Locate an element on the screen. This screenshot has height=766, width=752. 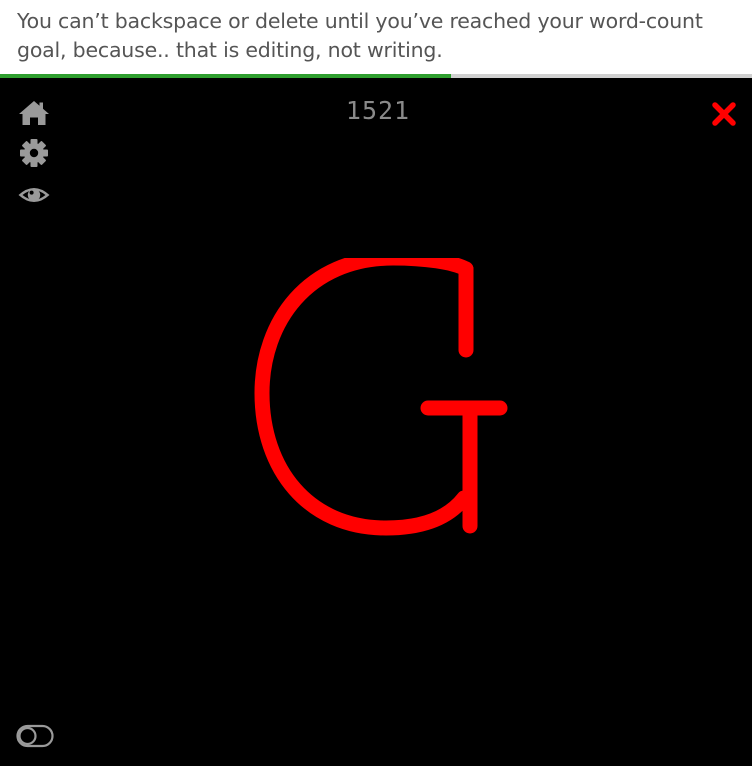
preview-button is located at coordinates (34, 195).